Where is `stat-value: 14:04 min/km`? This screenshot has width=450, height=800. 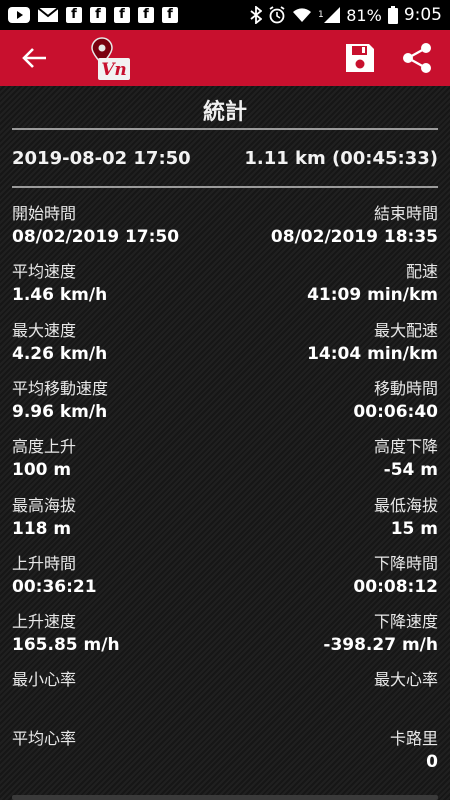 stat-value: 14:04 min/km is located at coordinates (372, 354).